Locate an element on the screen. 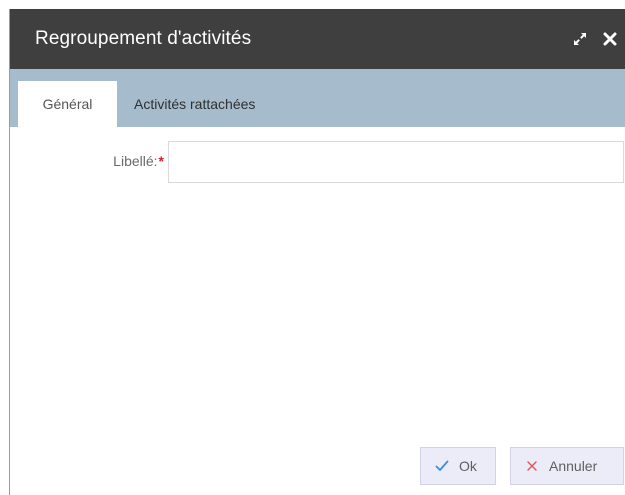 Image resolution: width=625 pixels, height=495 pixels. titlebar-actions is located at coordinates (595, 39).